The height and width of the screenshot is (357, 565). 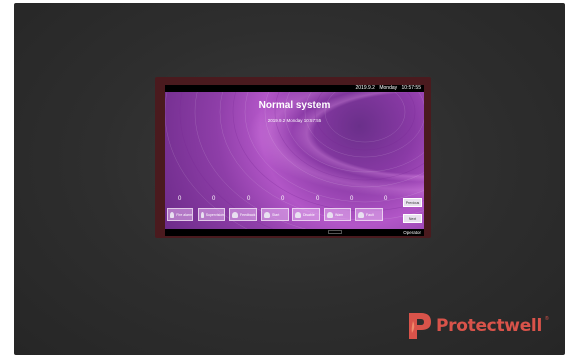 I want to click on bottom-bar-indicator, so click(x=335, y=232).